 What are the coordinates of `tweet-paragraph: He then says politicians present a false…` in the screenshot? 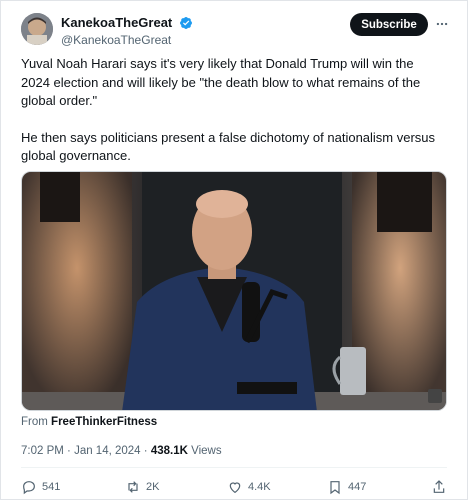 It's located at (228, 146).